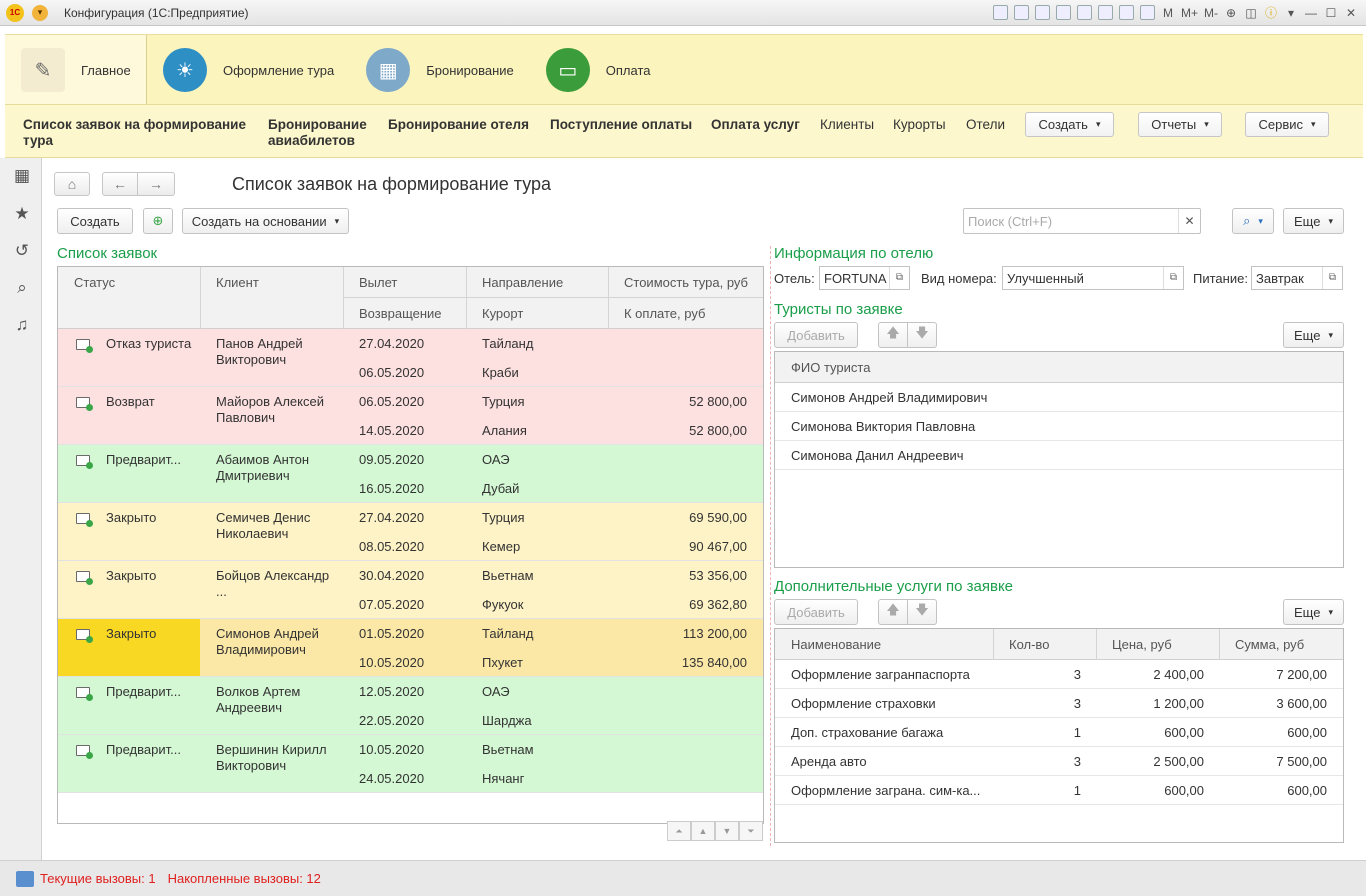  What do you see at coordinates (1059, 732) in the screenshot?
I see `table-row: Доп. страхование багажа 1 600,00 600,00` at bounding box center [1059, 732].